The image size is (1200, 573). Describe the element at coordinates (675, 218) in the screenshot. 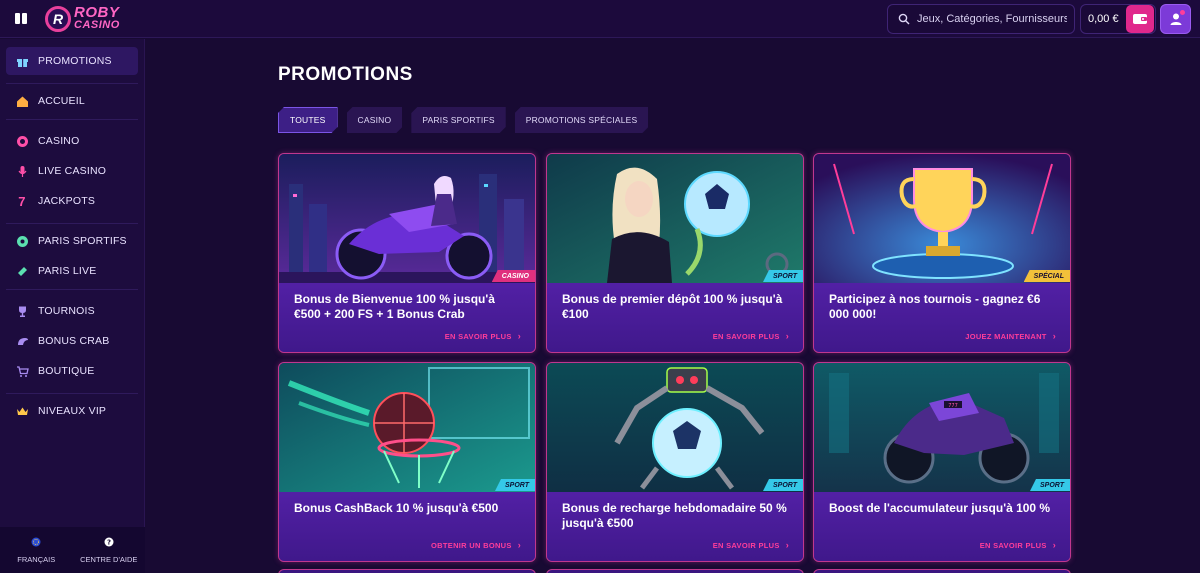

I see `promo-image-girl-football: SPORT` at that location.